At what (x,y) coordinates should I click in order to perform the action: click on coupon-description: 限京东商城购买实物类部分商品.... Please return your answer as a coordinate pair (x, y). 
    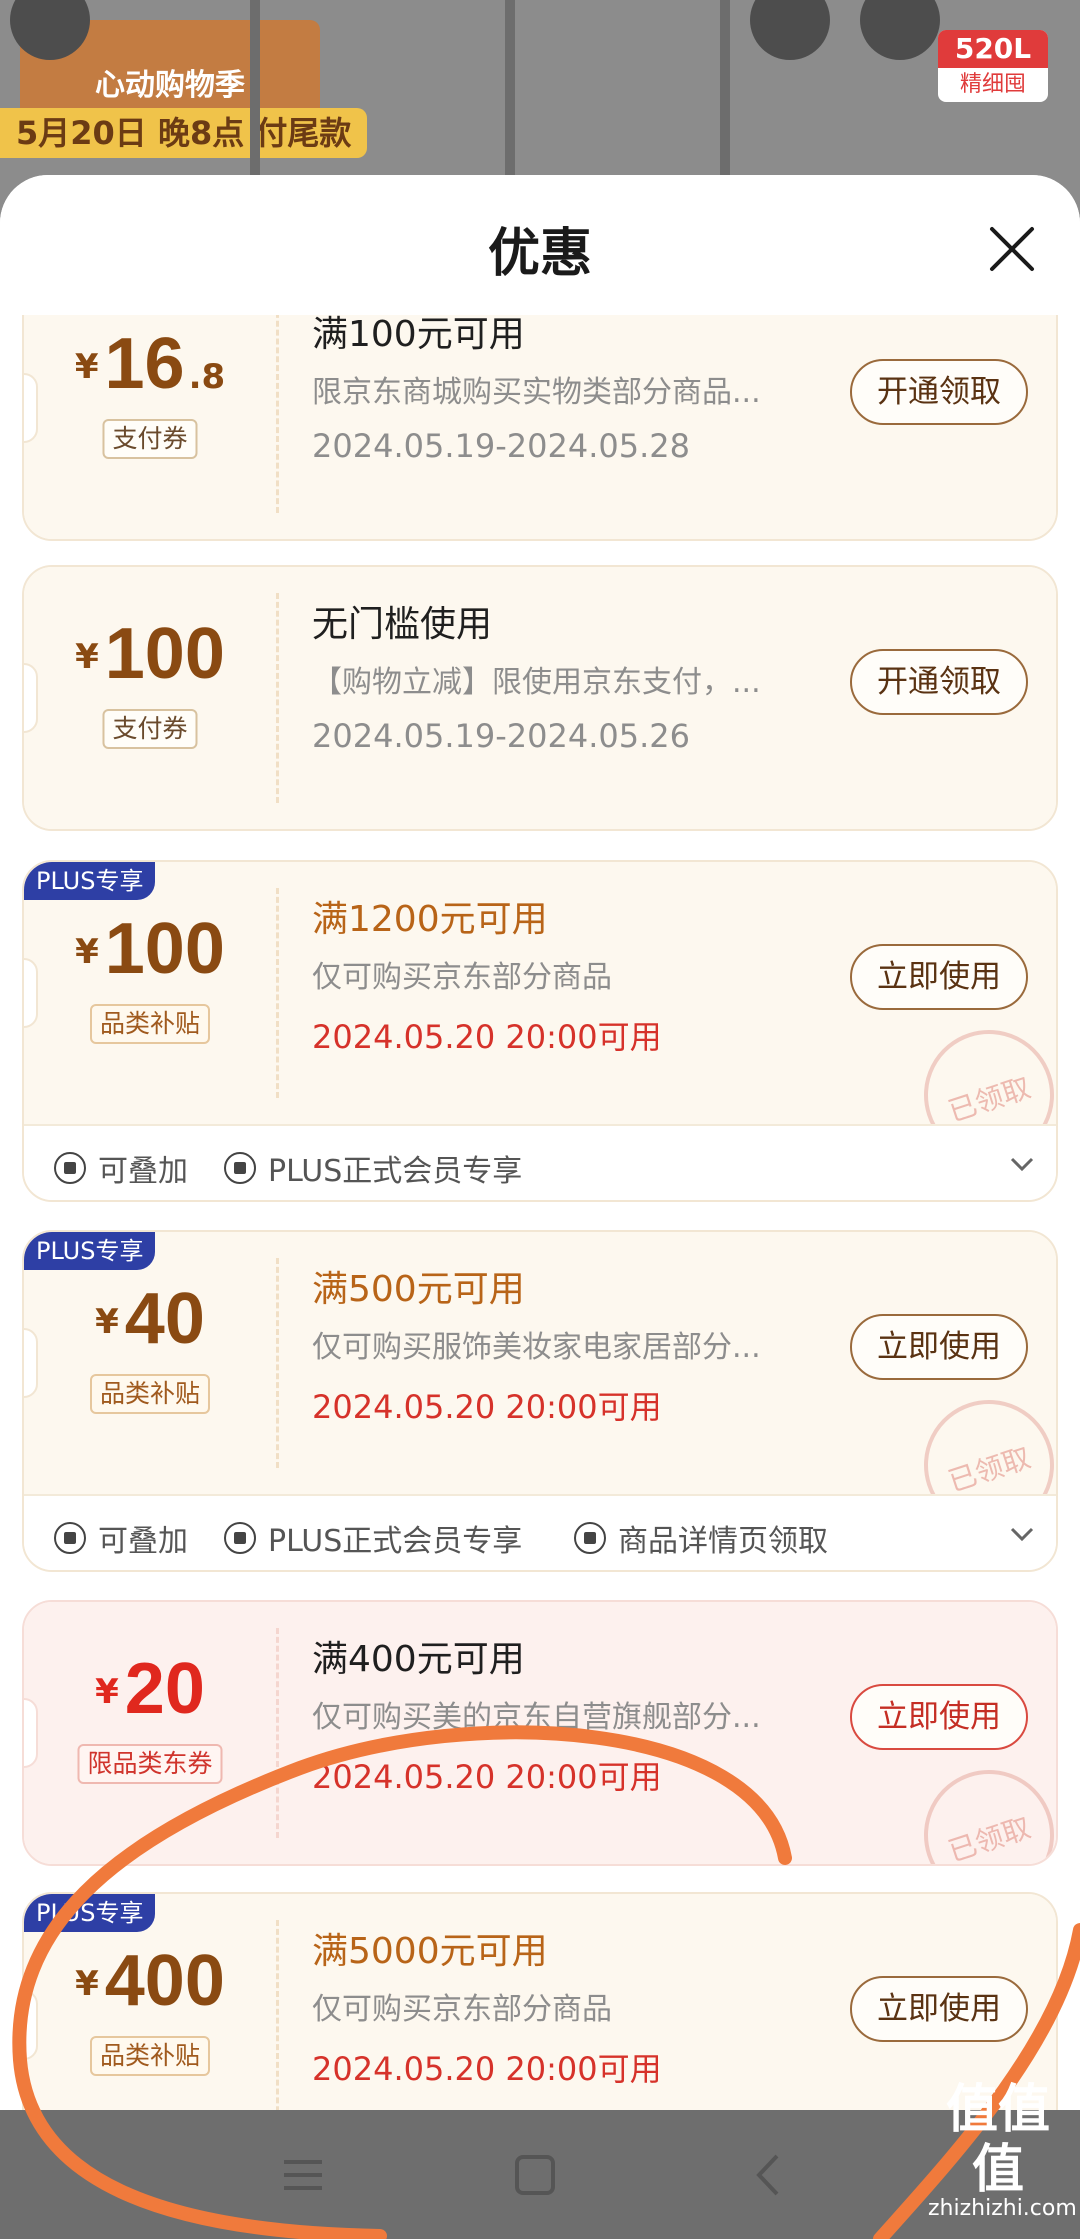
    Looking at the image, I should click on (536, 392).